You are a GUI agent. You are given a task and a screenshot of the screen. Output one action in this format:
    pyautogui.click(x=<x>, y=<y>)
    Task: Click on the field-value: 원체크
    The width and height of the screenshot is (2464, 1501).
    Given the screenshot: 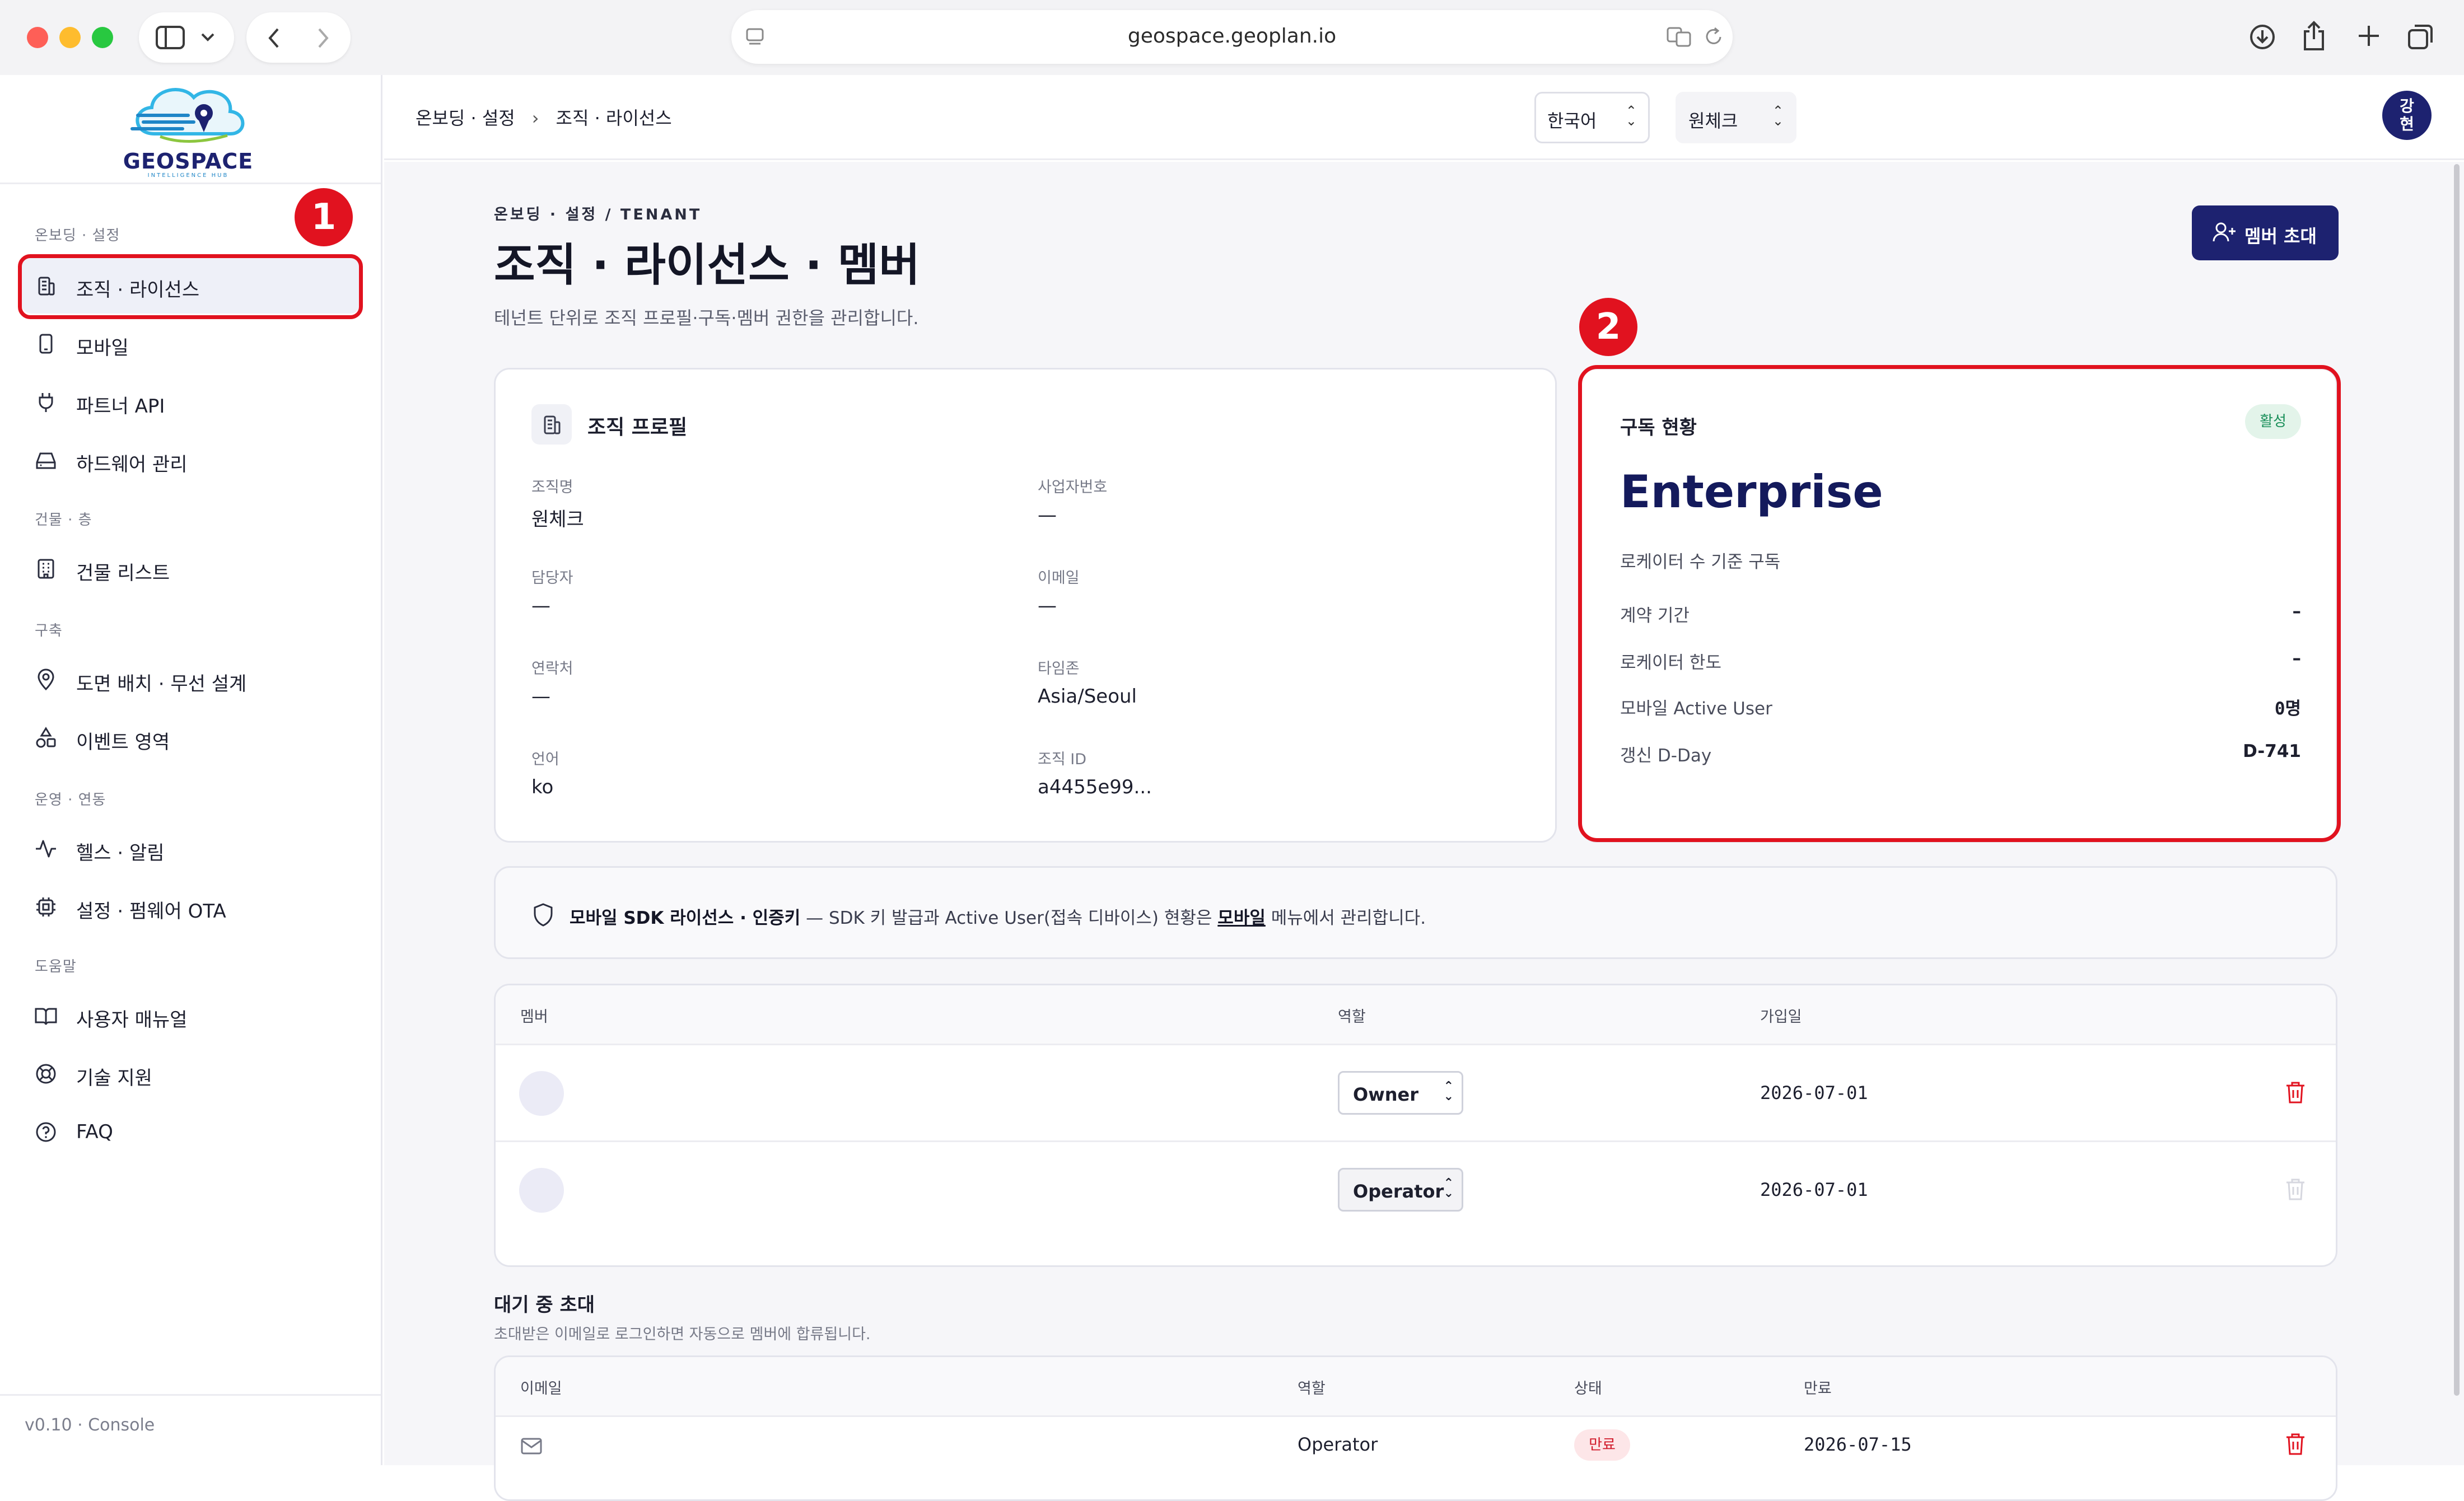 What is the action you would take?
    pyautogui.click(x=558, y=519)
    